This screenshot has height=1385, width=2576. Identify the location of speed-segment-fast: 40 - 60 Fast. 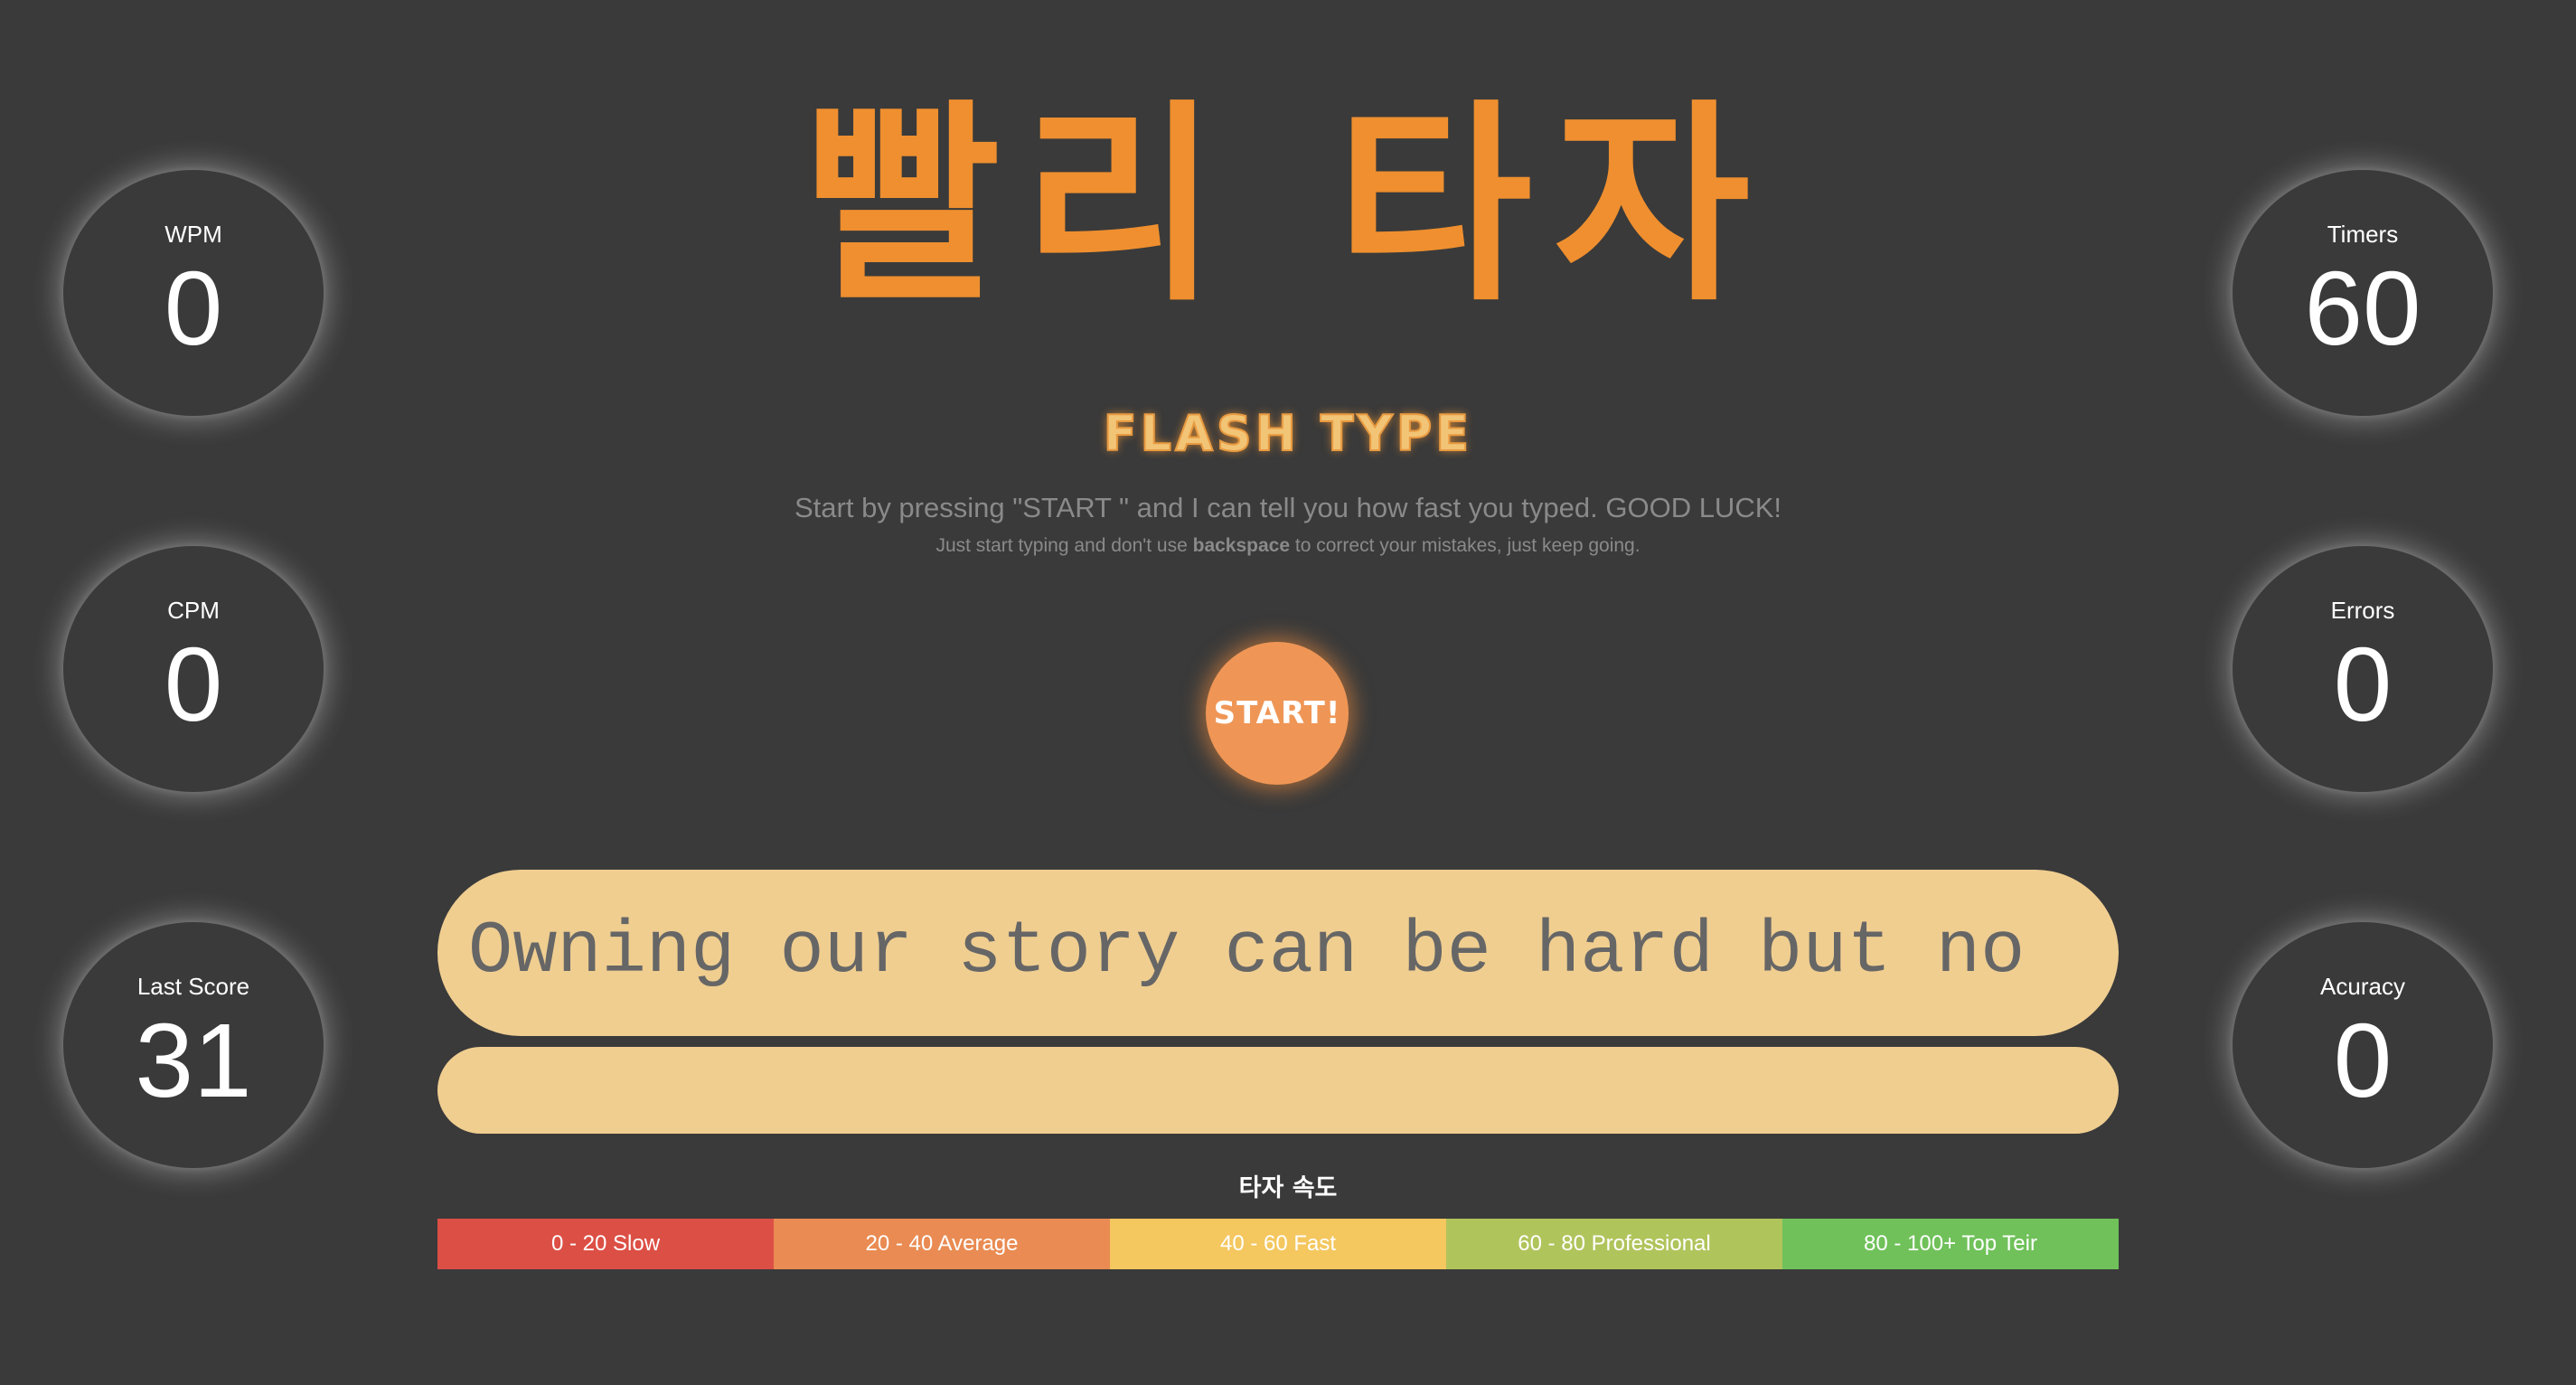
(1278, 1244).